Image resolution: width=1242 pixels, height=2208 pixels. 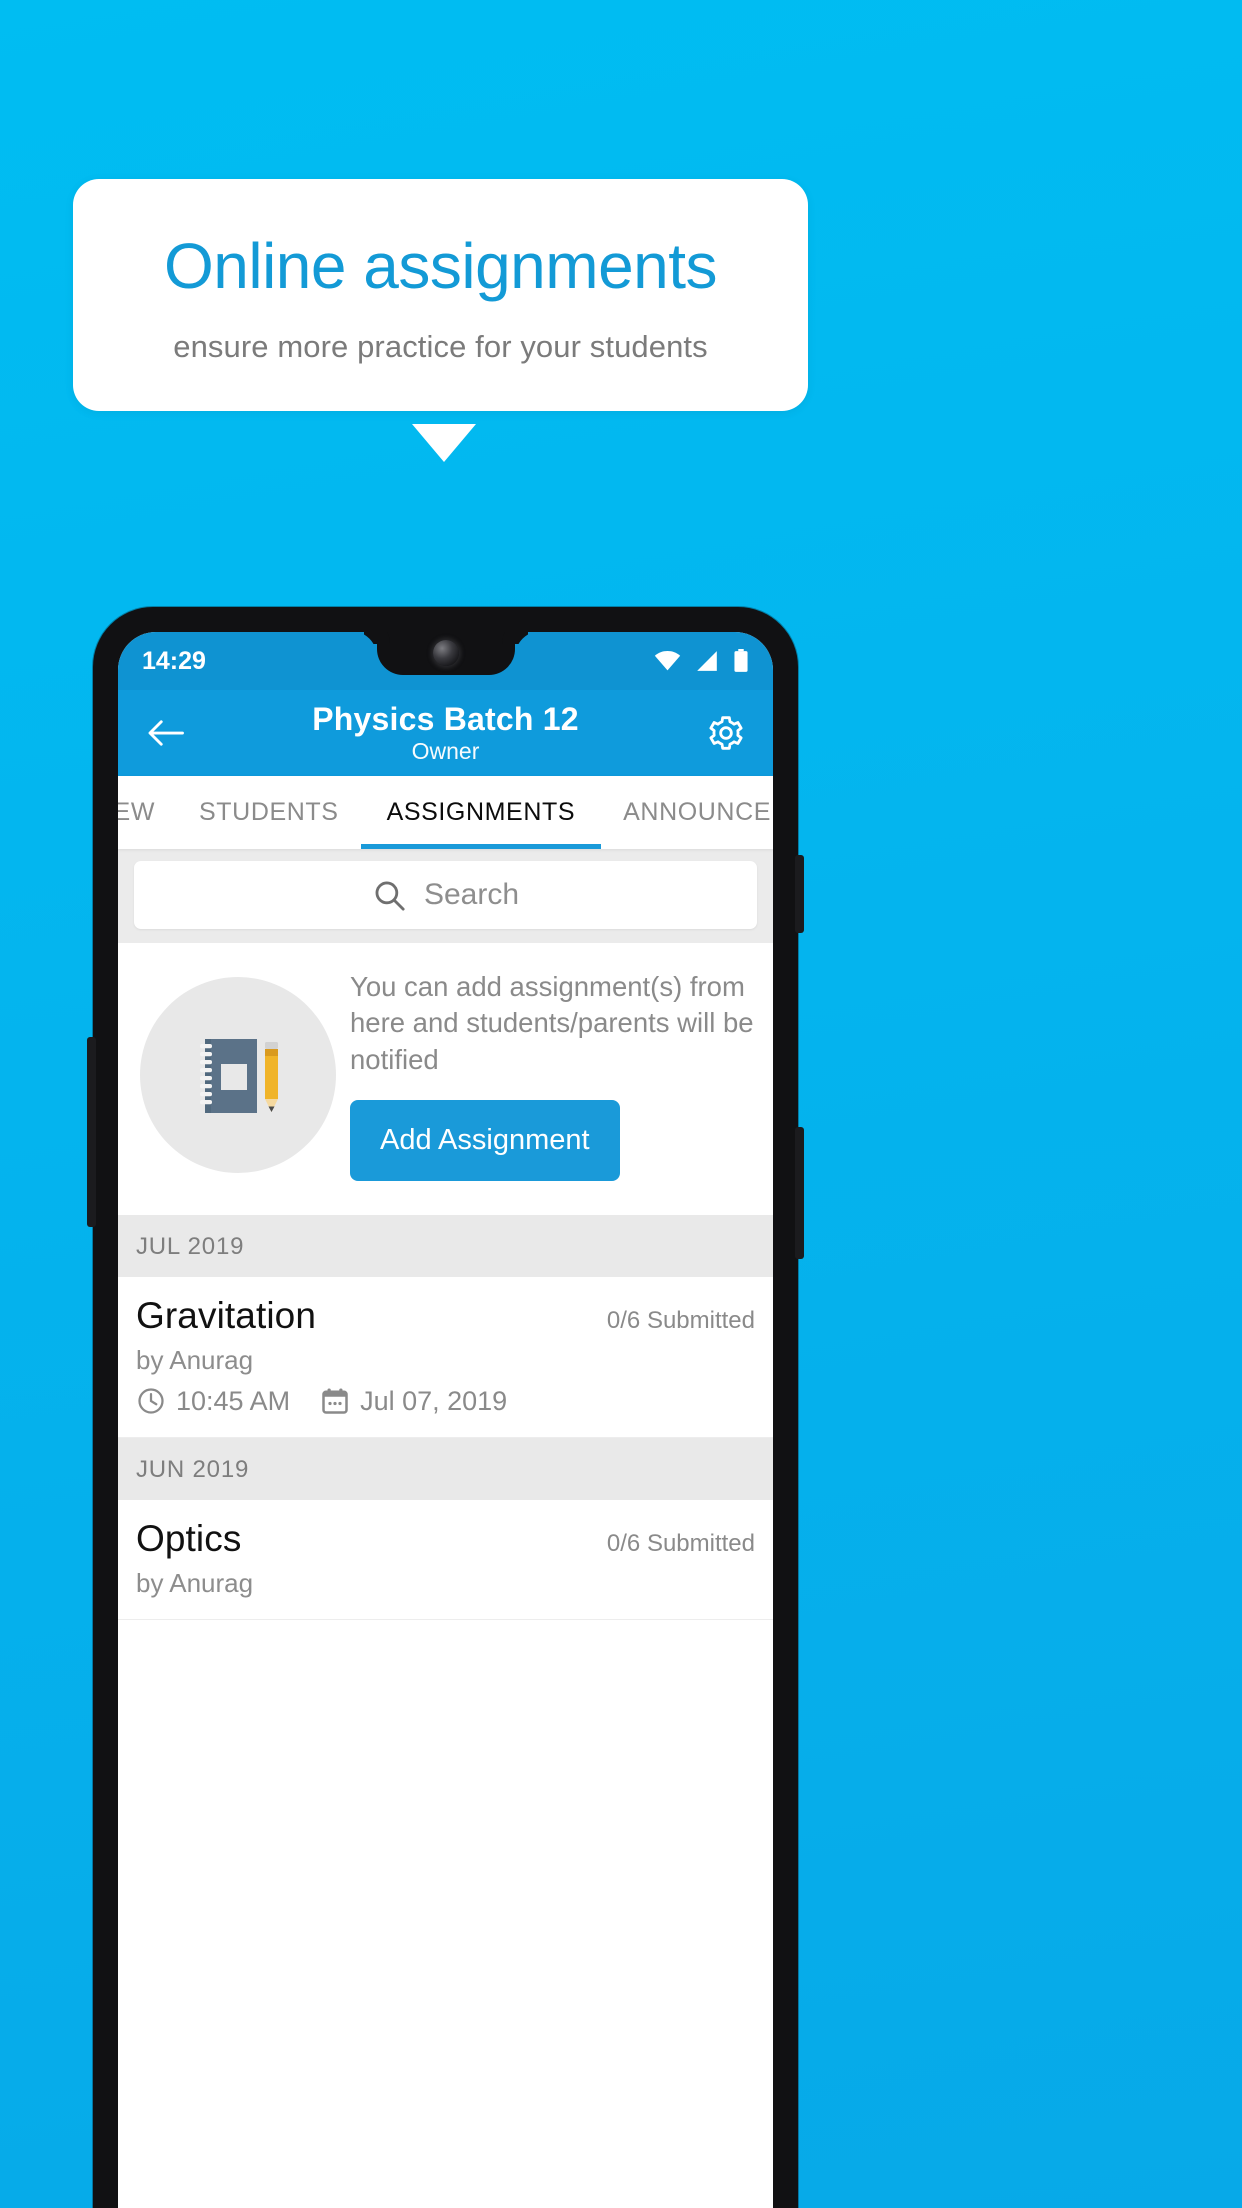 What do you see at coordinates (667, 661) in the screenshot?
I see `wifi-icon` at bounding box center [667, 661].